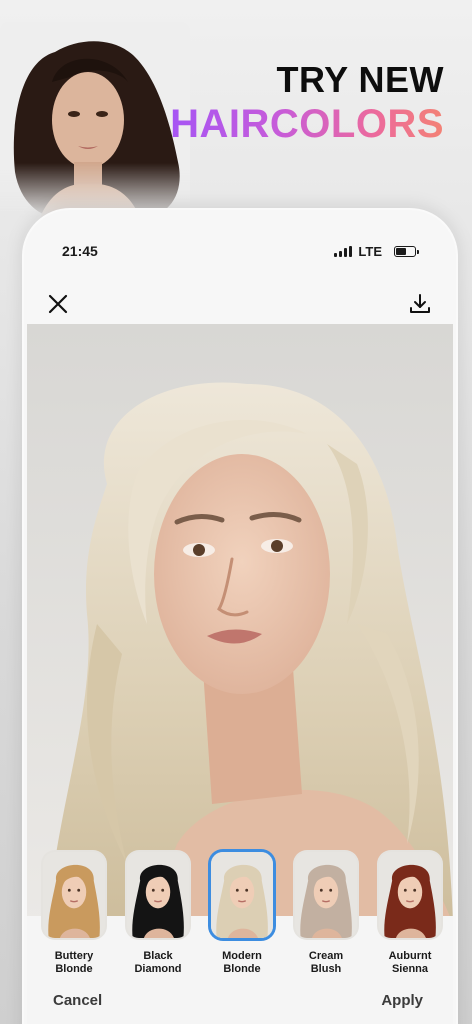 The width and height of the screenshot is (472, 1024). What do you see at coordinates (370, 251) in the screenshot?
I see `network-label: LTE` at bounding box center [370, 251].